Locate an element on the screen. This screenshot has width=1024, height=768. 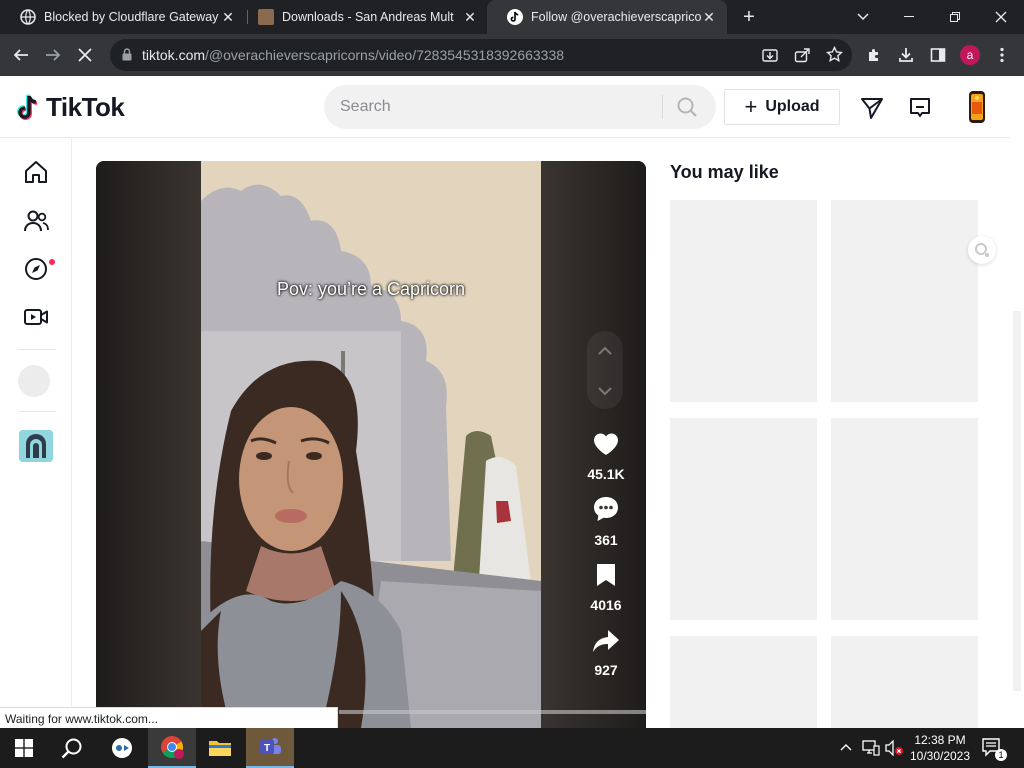
you-may-like-heading: You may like is located at coordinates (724, 172).